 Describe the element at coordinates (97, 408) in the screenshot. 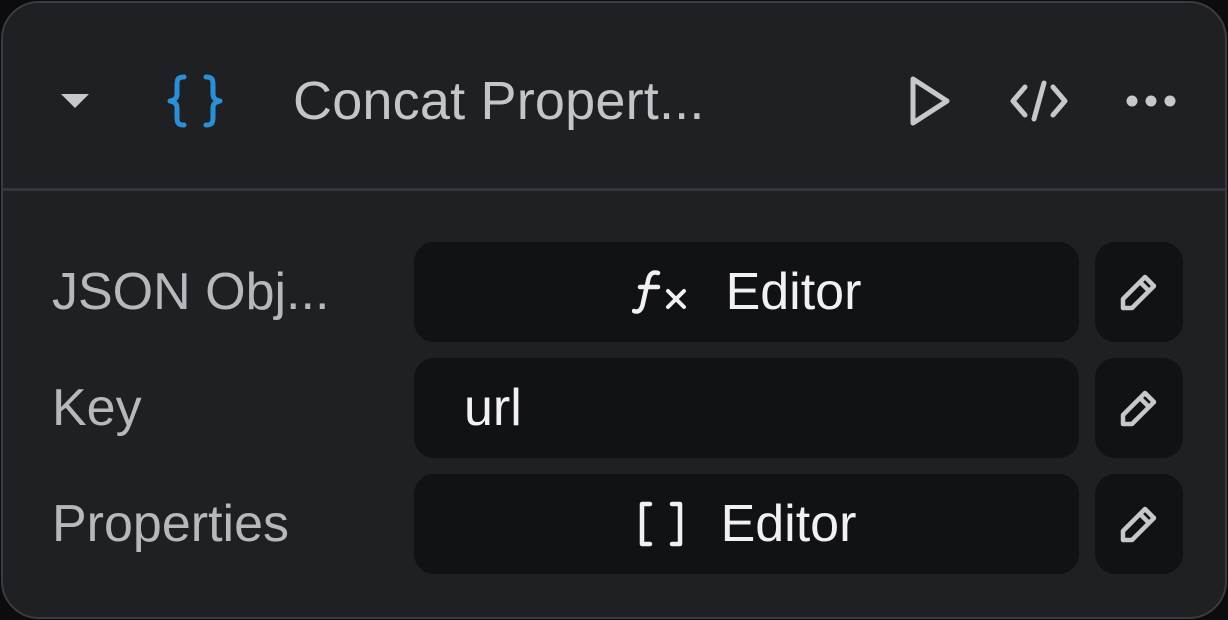

I see `field-label: Key` at that location.